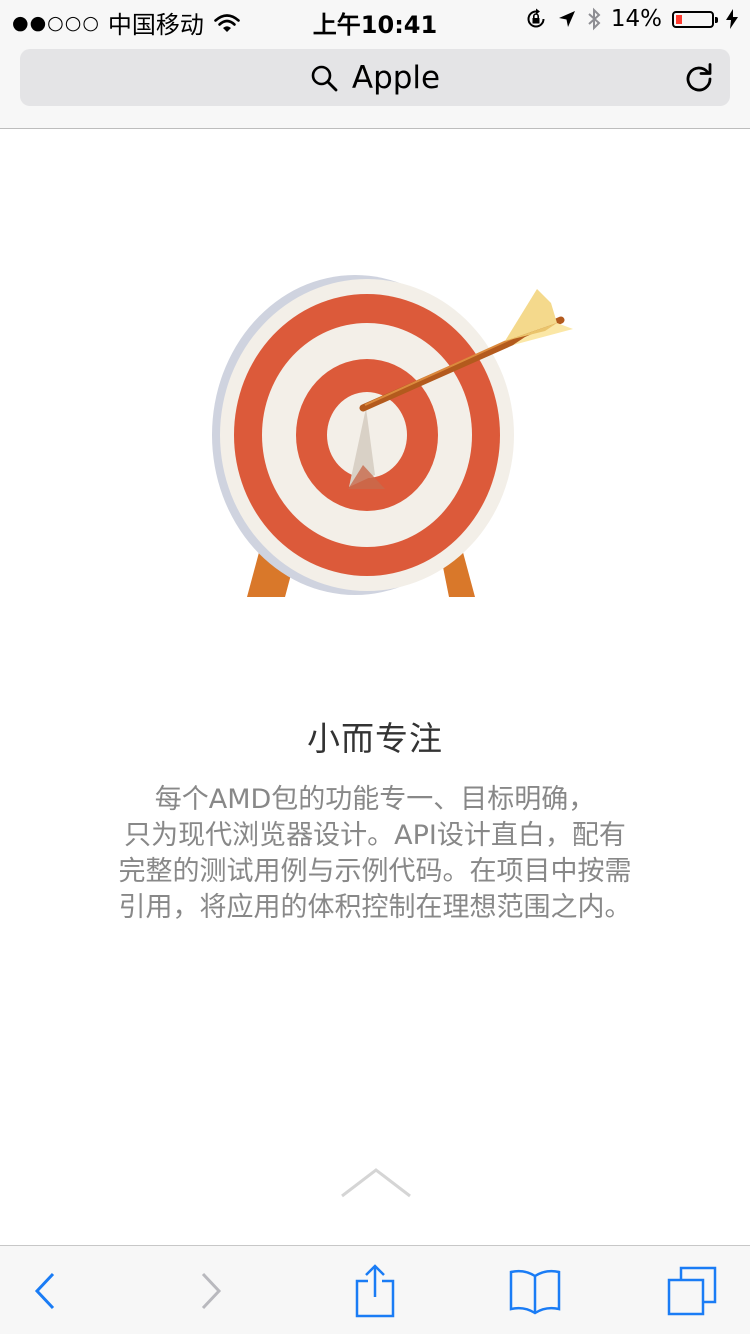 The width and height of the screenshot is (750, 1334). What do you see at coordinates (392, 436) in the screenshot?
I see `target-with-arrow-illustration` at bounding box center [392, 436].